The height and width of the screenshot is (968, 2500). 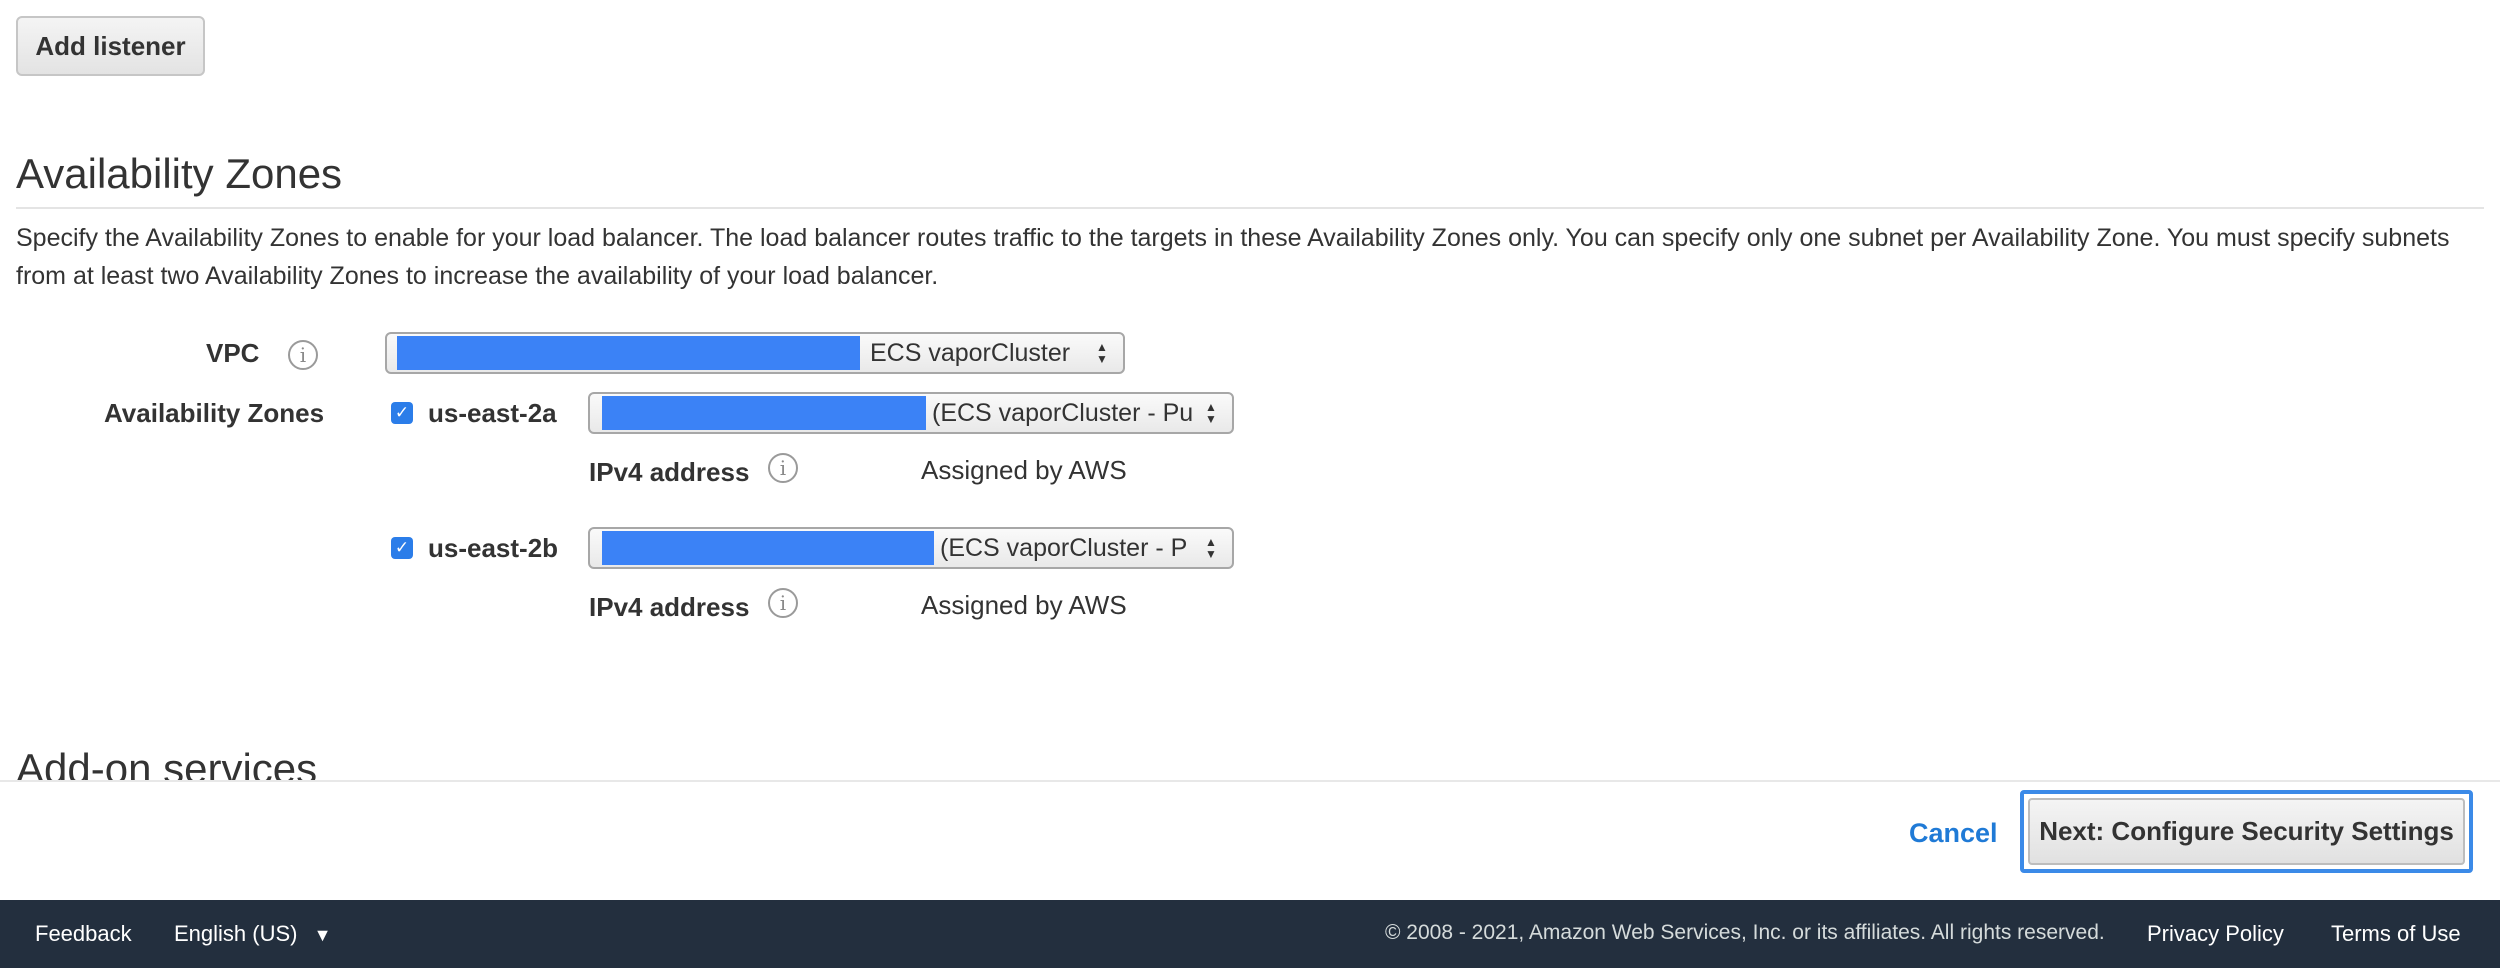 I want to click on zone-checkbox-us-east-2b: ✓, so click(x=402, y=548).